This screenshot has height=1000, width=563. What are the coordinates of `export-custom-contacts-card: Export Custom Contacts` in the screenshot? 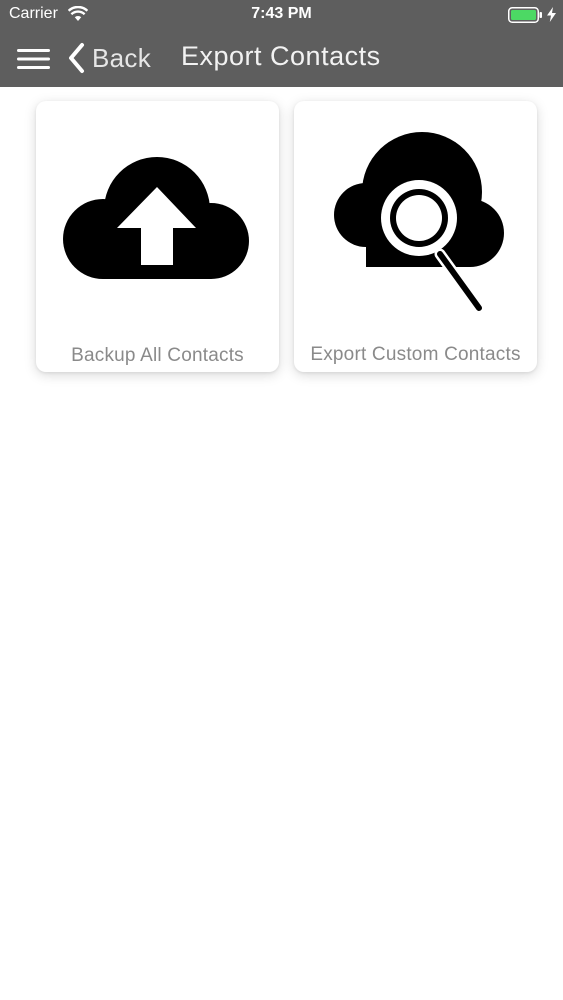 It's located at (415, 236).